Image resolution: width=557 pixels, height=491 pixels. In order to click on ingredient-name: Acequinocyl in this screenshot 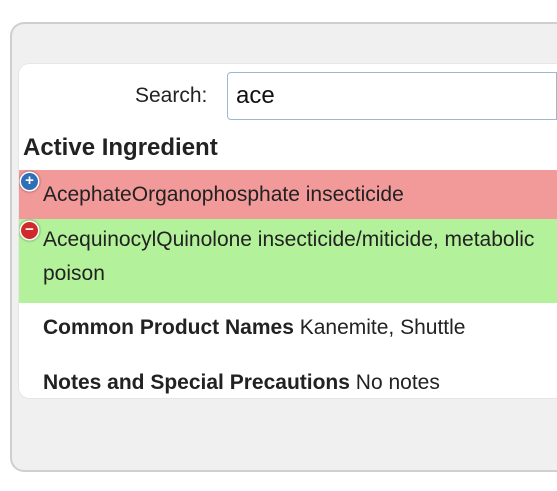, I will do `click(100, 239)`.